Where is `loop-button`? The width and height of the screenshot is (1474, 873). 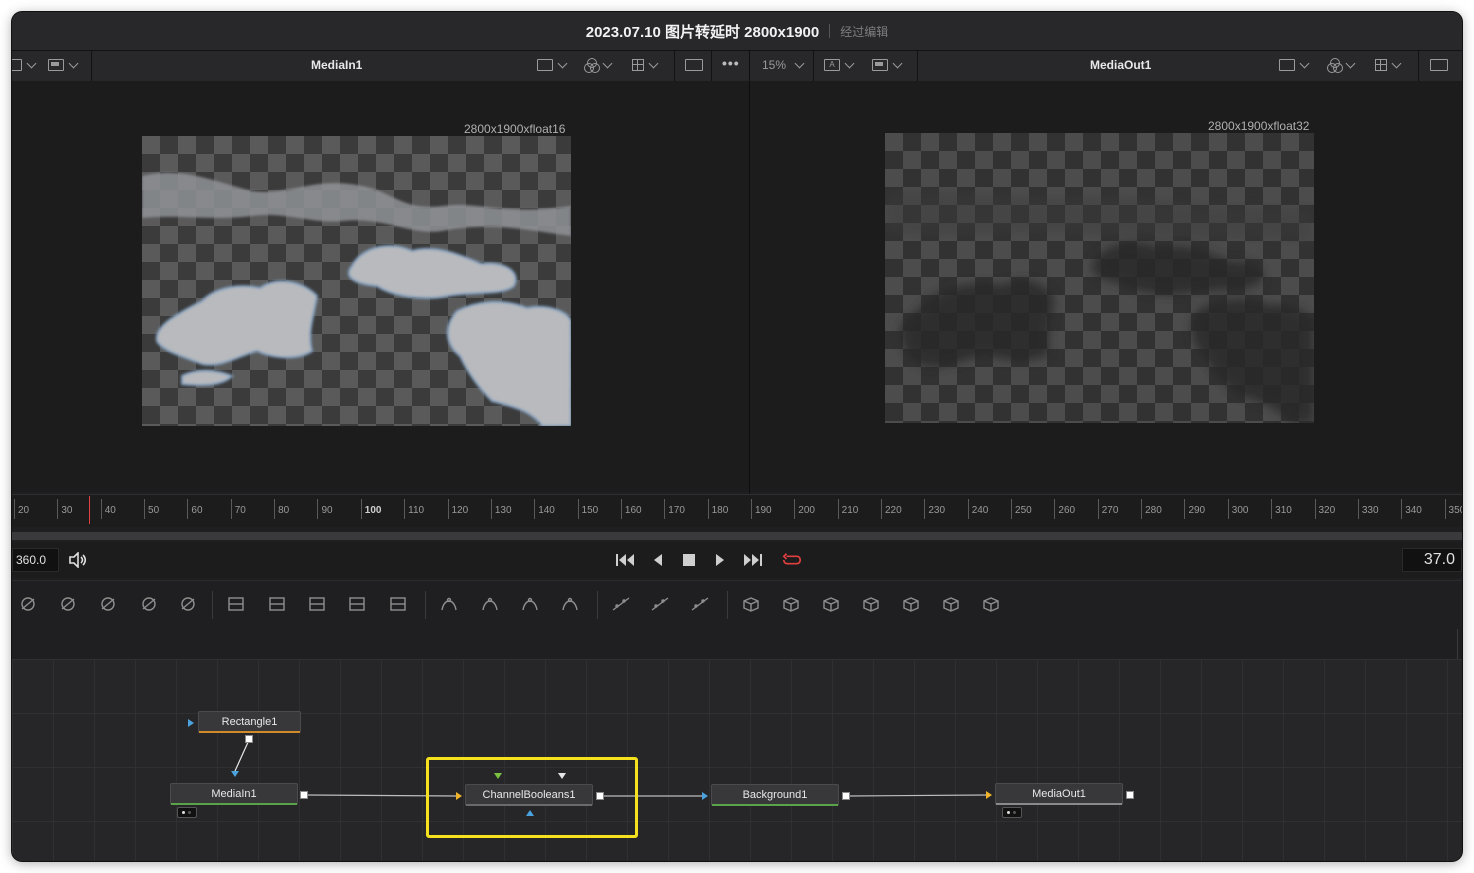
loop-button is located at coordinates (792, 560).